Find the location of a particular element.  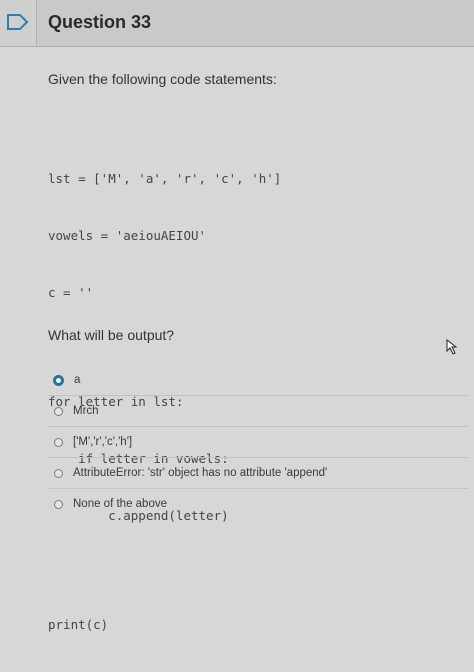

option-label: None of the above is located at coordinates (120, 504).